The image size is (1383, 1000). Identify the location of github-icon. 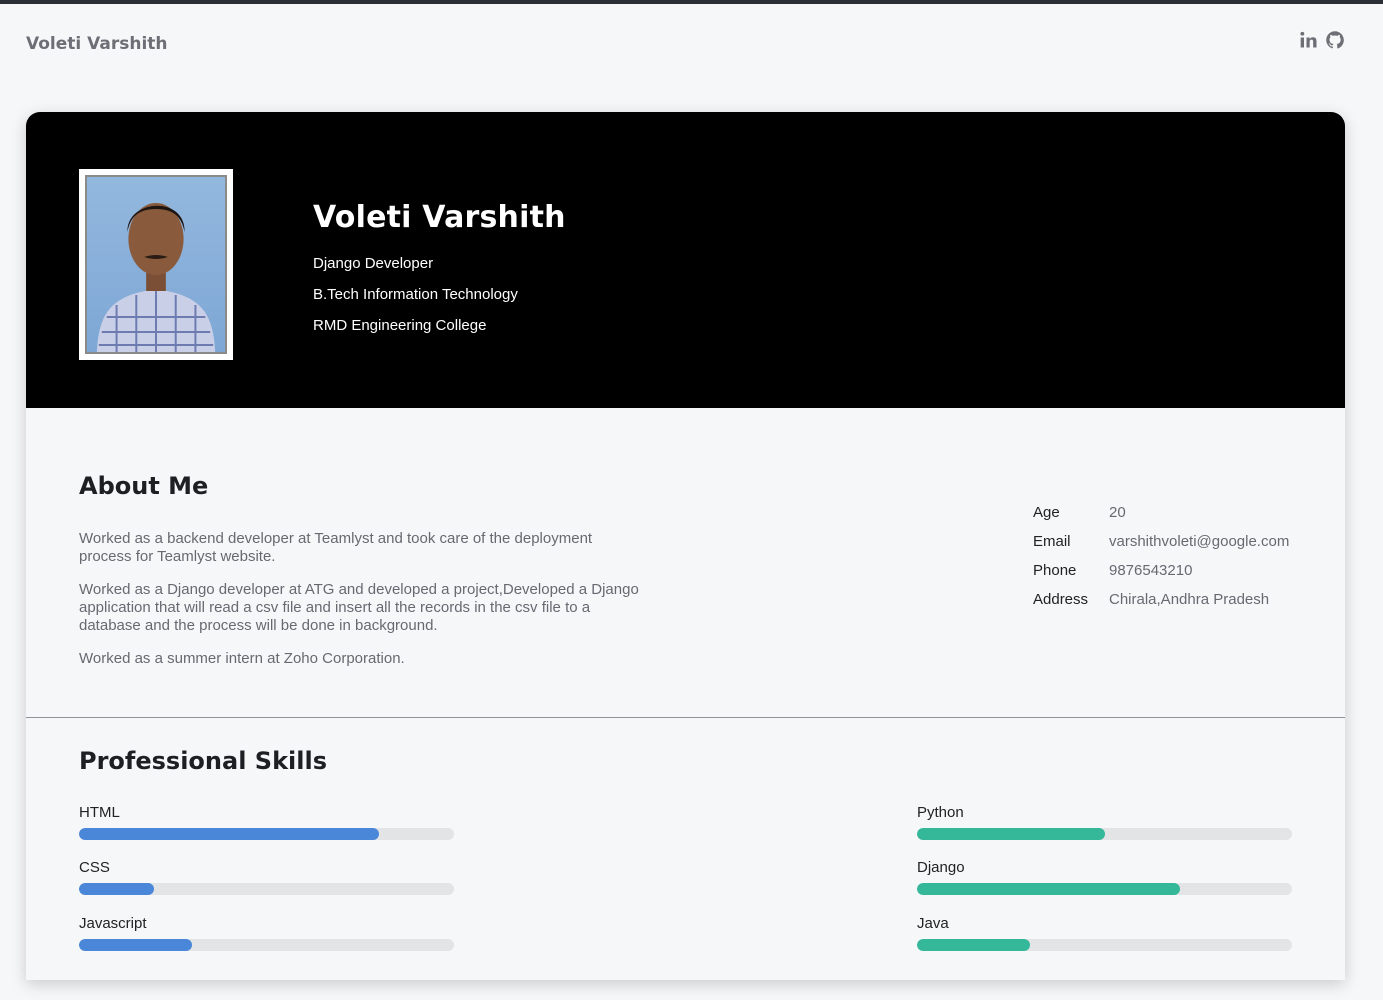
(1335, 40).